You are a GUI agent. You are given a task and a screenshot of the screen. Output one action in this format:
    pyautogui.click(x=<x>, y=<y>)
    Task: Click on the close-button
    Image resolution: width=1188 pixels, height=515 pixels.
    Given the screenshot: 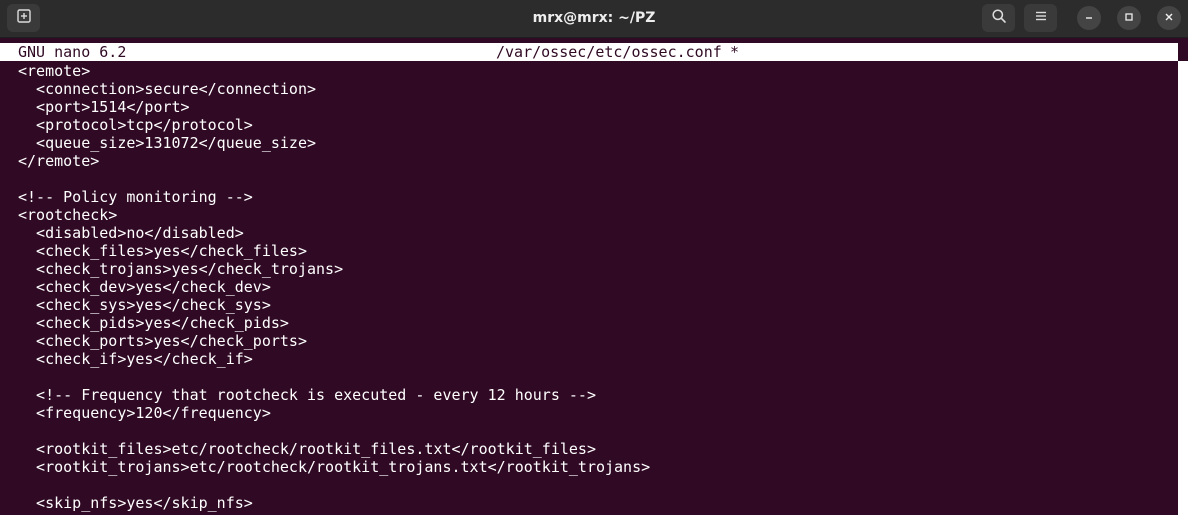 What is the action you would take?
    pyautogui.click(x=1169, y=18)
    